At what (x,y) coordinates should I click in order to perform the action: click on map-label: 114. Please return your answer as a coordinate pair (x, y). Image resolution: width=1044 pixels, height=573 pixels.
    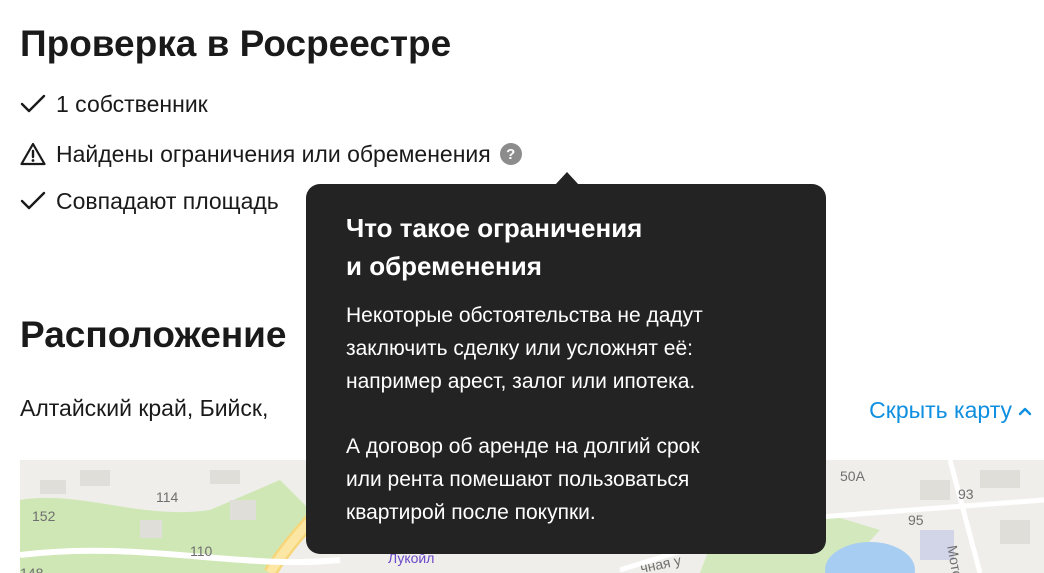
    Looking at the image, I should click on (167, 497).